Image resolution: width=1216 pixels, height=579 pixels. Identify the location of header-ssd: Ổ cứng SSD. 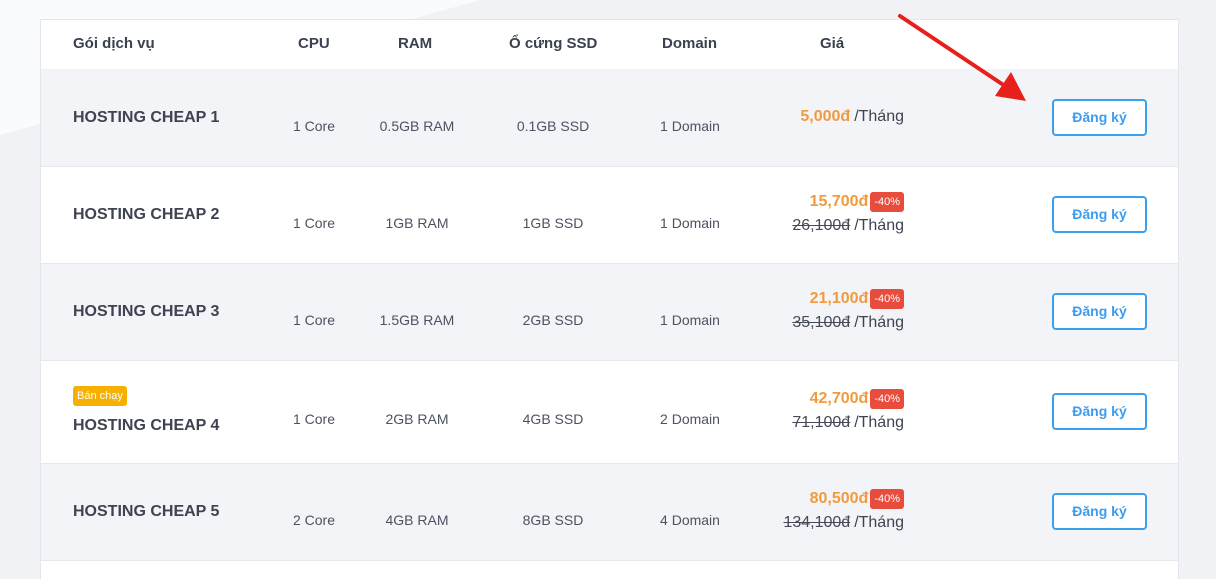
(553, 43).